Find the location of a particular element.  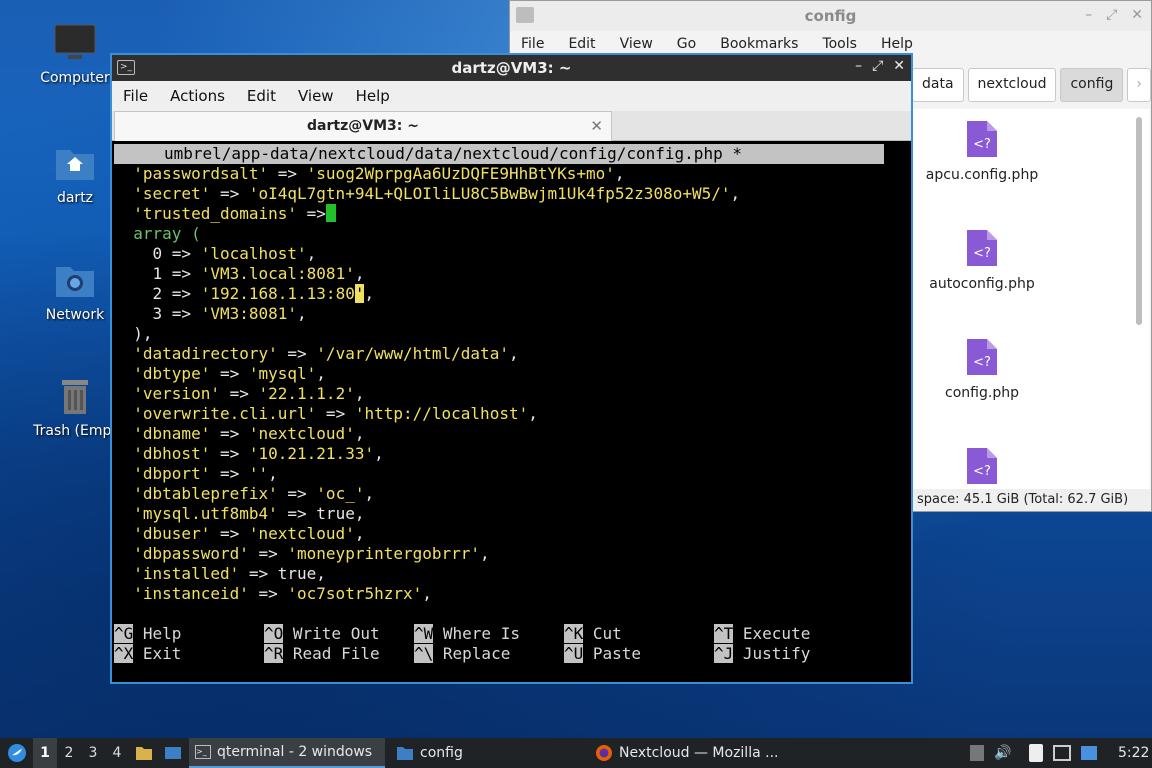

shortcut-justify: ^J Justify is located at coordinates (762, 653).